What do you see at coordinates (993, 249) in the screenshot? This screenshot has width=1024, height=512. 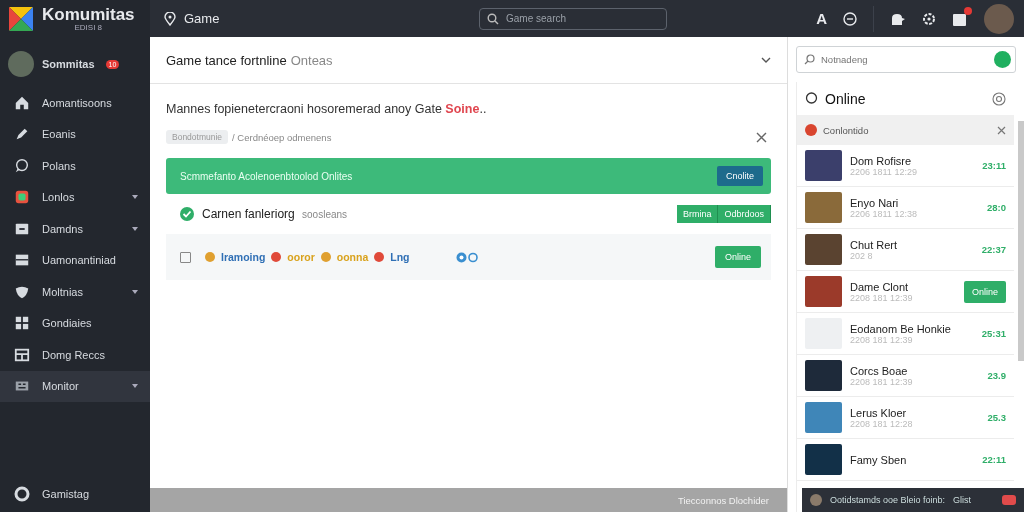 I see `item-time: 22:37` at bounding box center [993, 249].